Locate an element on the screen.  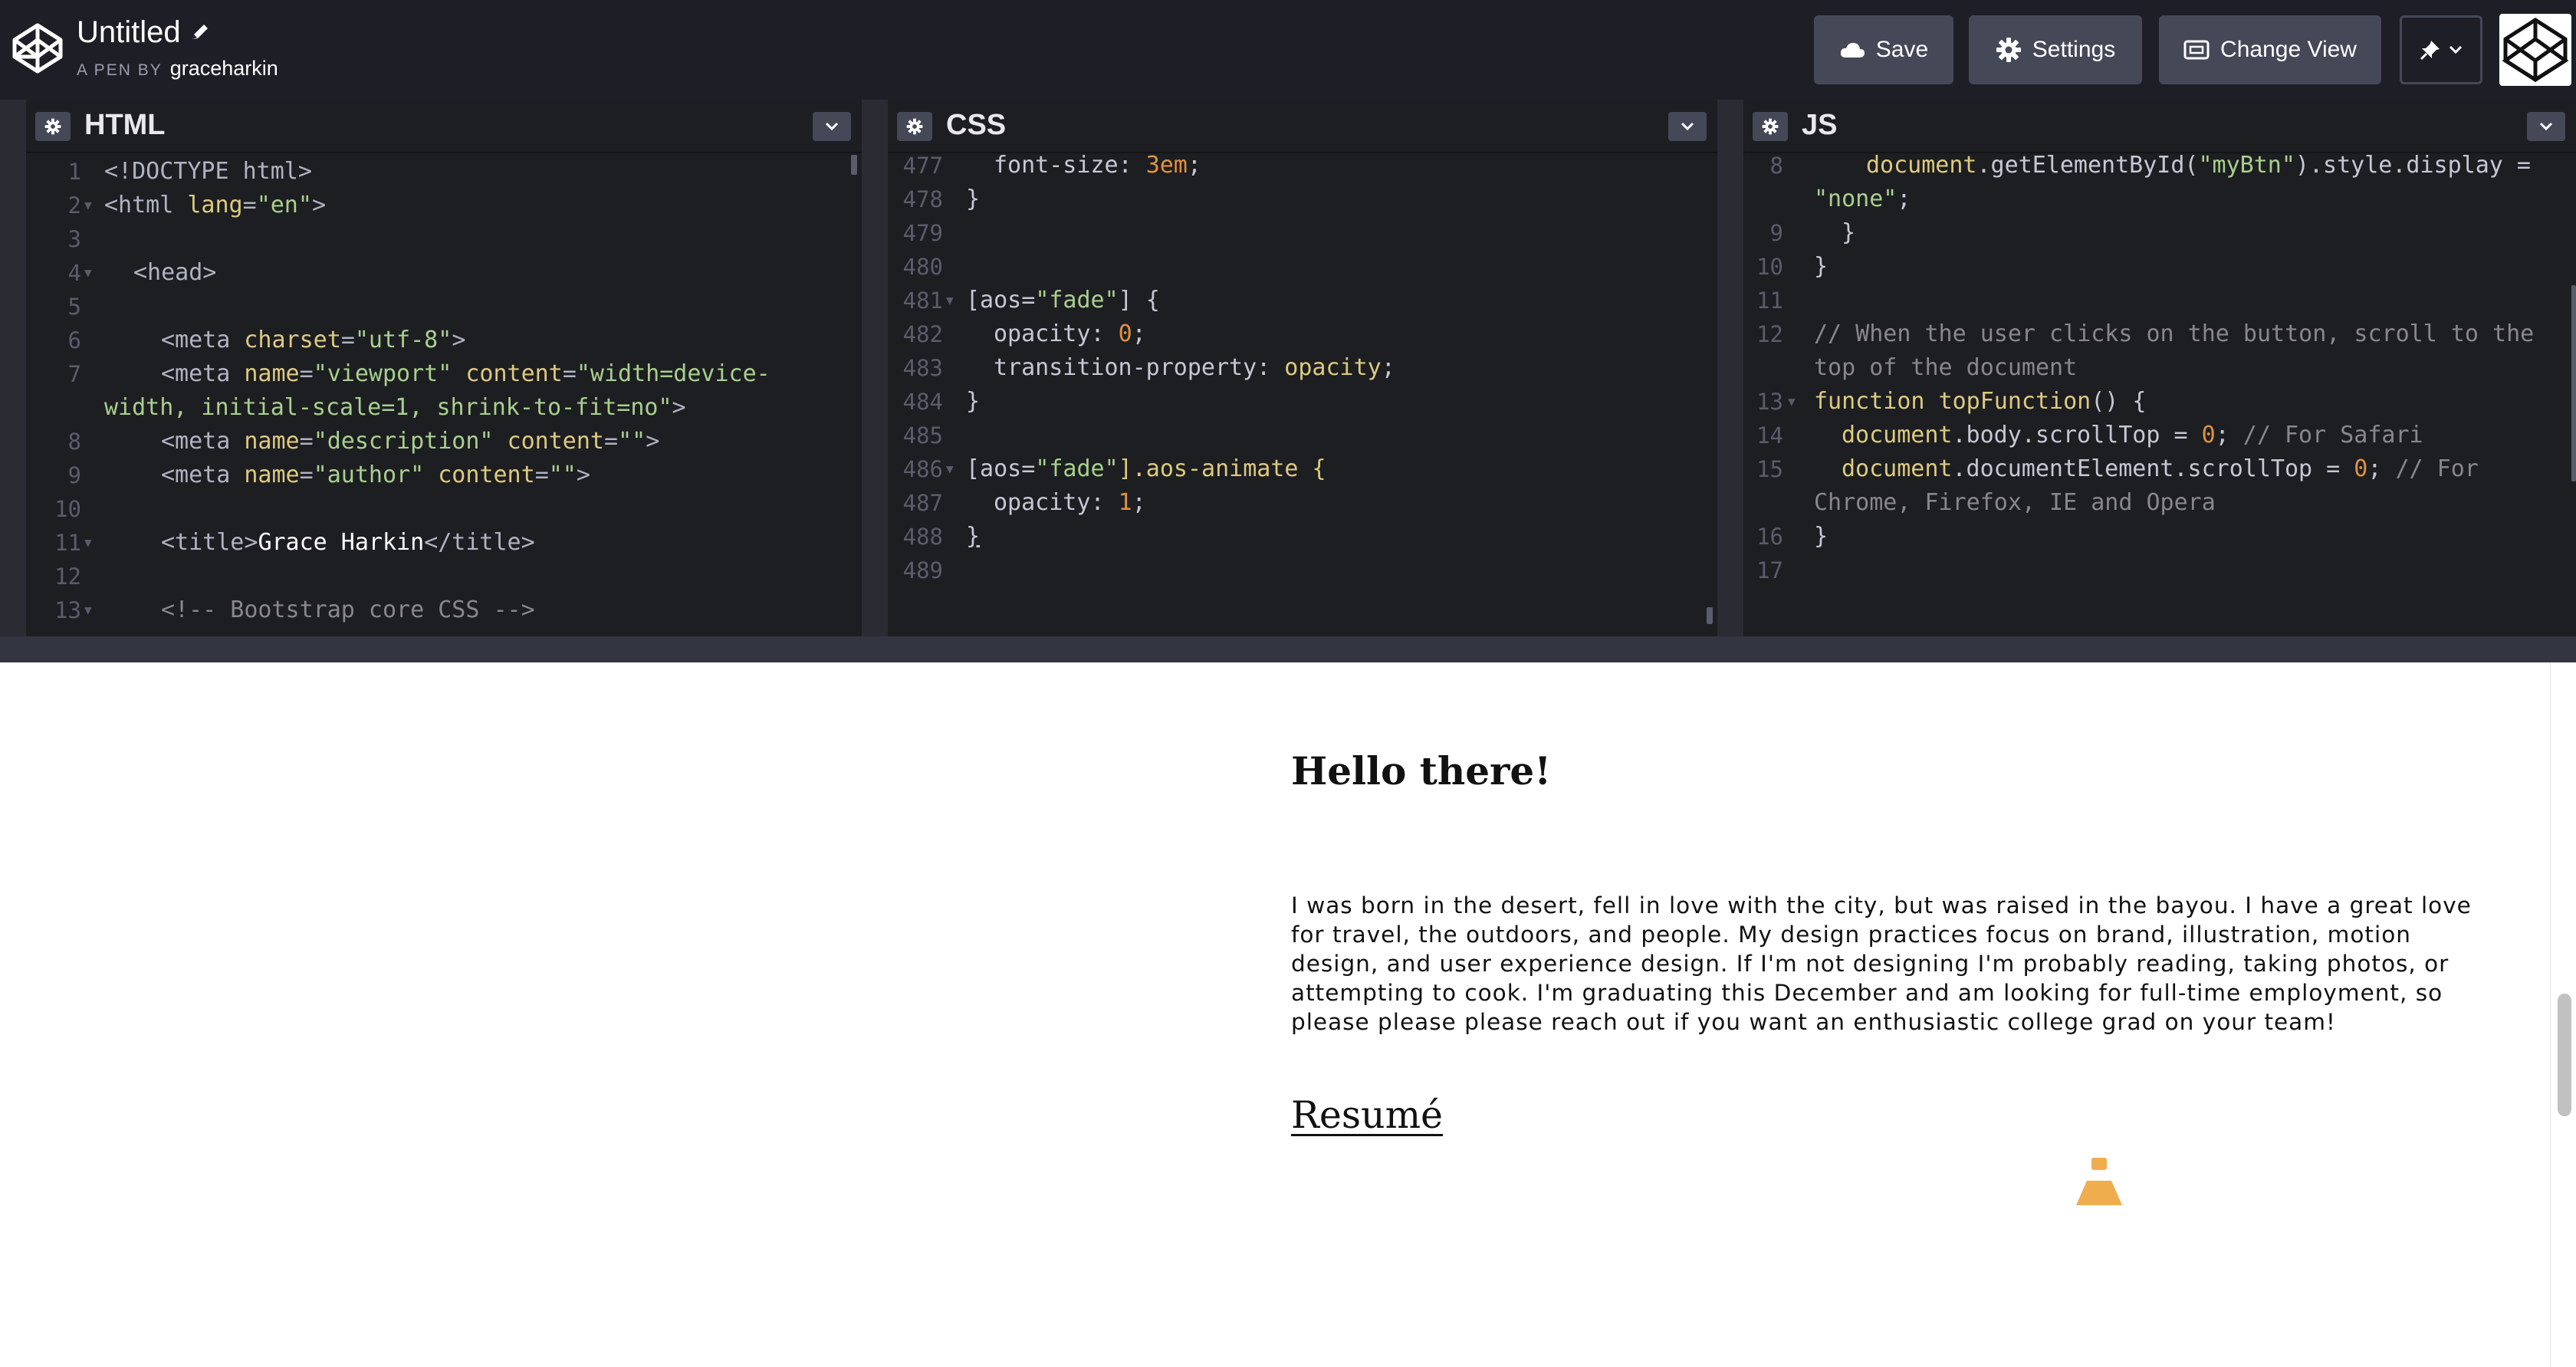
code-token: Grace Harkin is located at coordinates (342, 542).